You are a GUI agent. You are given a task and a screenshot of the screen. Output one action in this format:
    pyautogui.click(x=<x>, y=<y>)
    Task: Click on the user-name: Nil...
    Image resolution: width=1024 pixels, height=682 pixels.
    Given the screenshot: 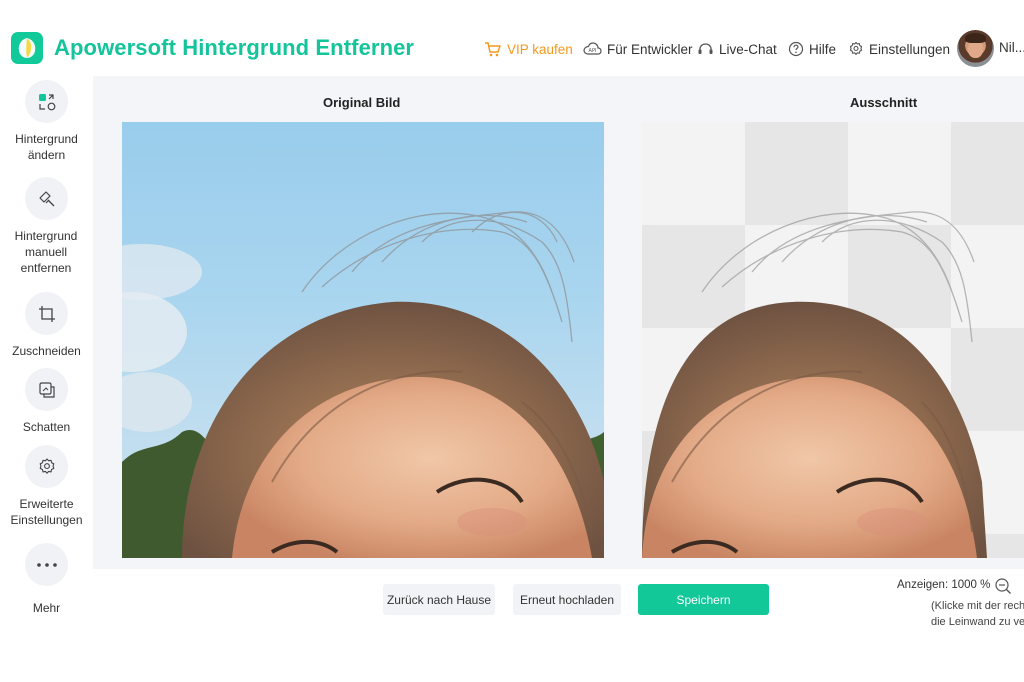 What is the action you would take?
    pyautogui.click(x=1011, y=47)
    